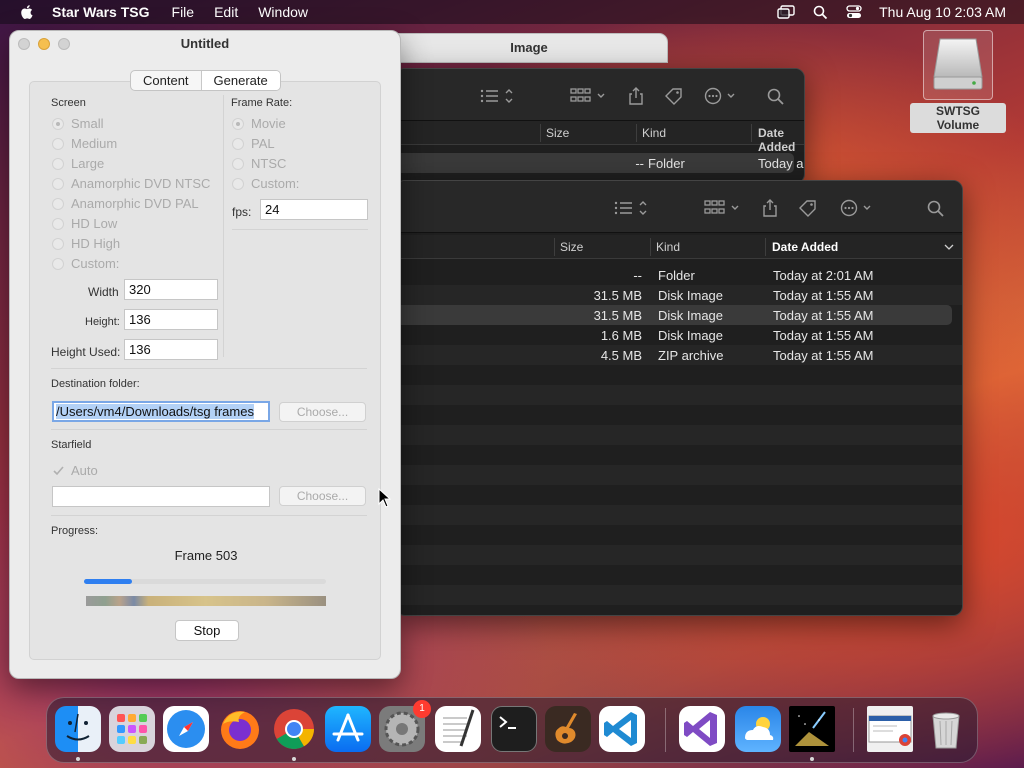 This screenshot has height=768, width=1024. I want to click on firefox-icon, so click(240, 729).